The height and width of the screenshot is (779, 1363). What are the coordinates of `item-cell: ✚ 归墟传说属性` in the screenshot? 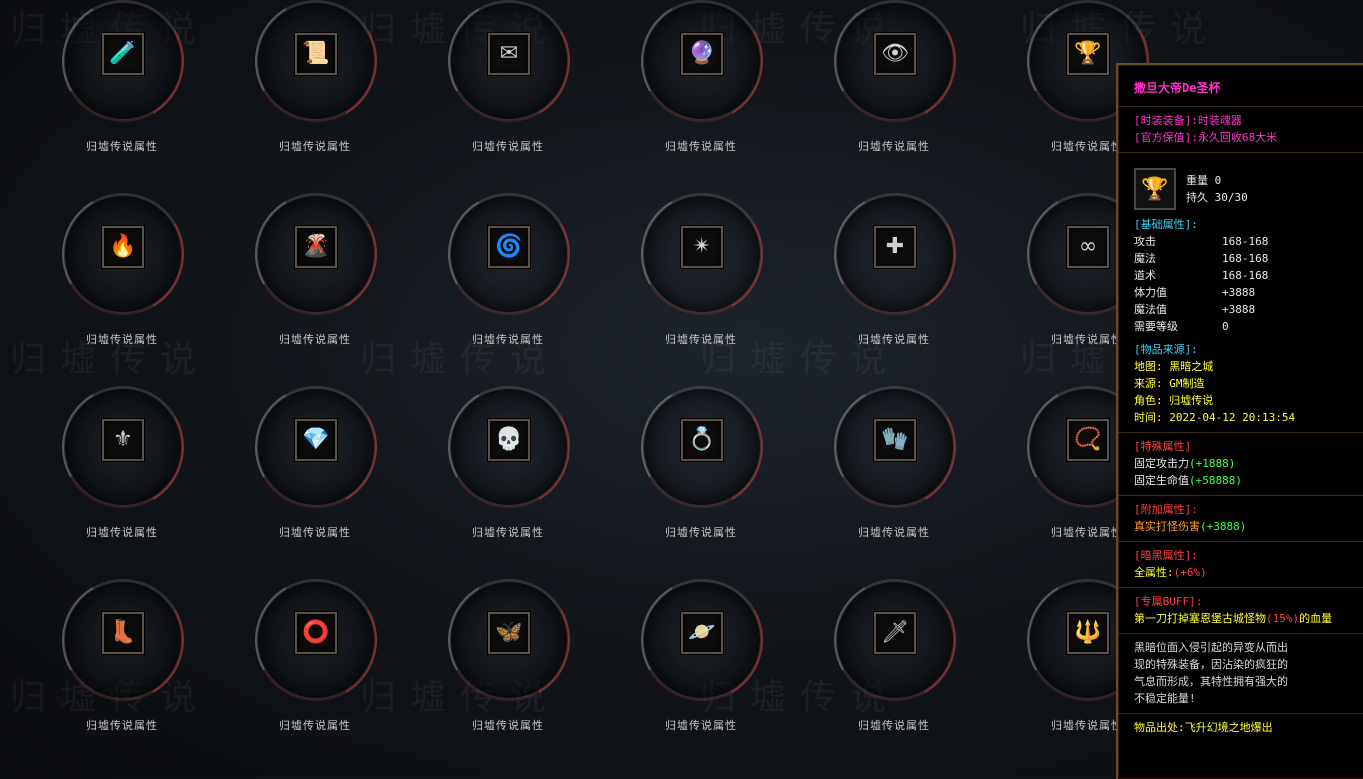 It's located at (899, 278).